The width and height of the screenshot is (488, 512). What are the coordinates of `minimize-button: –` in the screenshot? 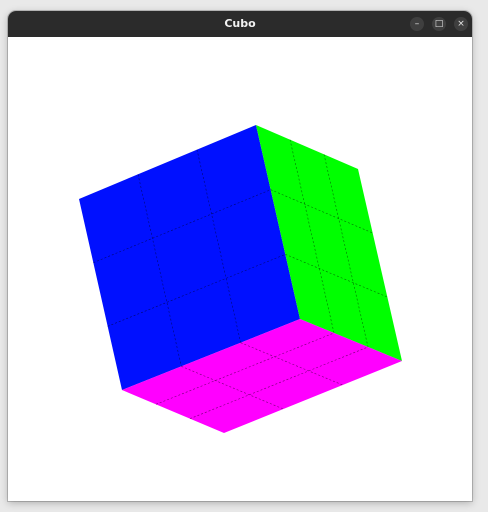 It's located at (417, 24).